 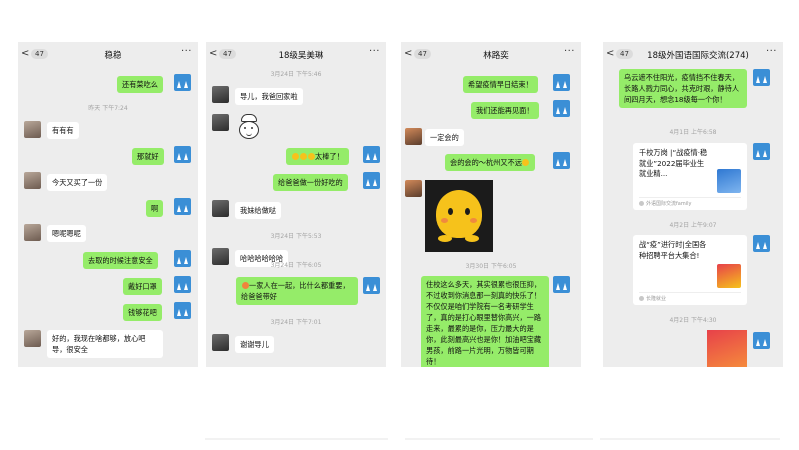 What do you see at coordinates (496, 56) in the screenshot?
I see `chat-title: 林路奕` at bounding box center [496, 56].